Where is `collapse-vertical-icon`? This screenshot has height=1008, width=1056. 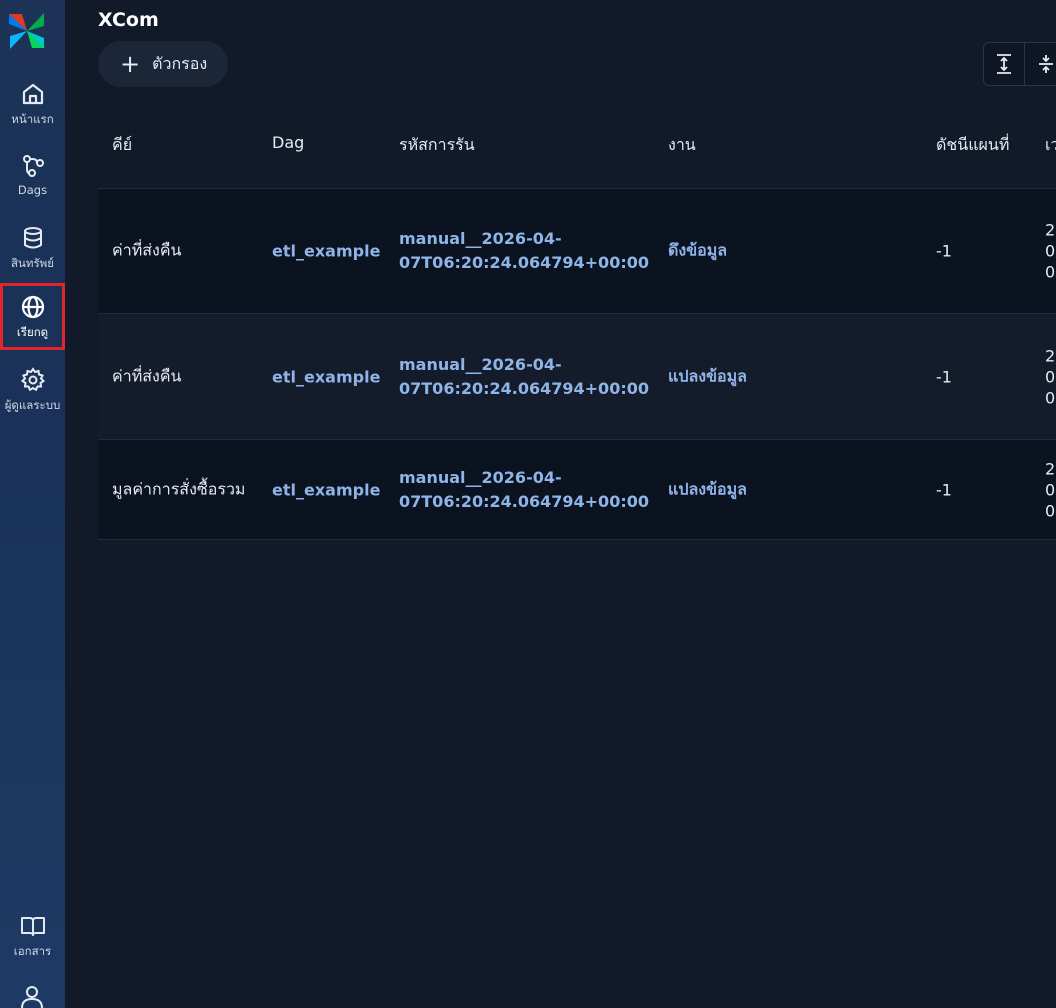
collapse-vertical-icon is located at coordinates (1045, 64).